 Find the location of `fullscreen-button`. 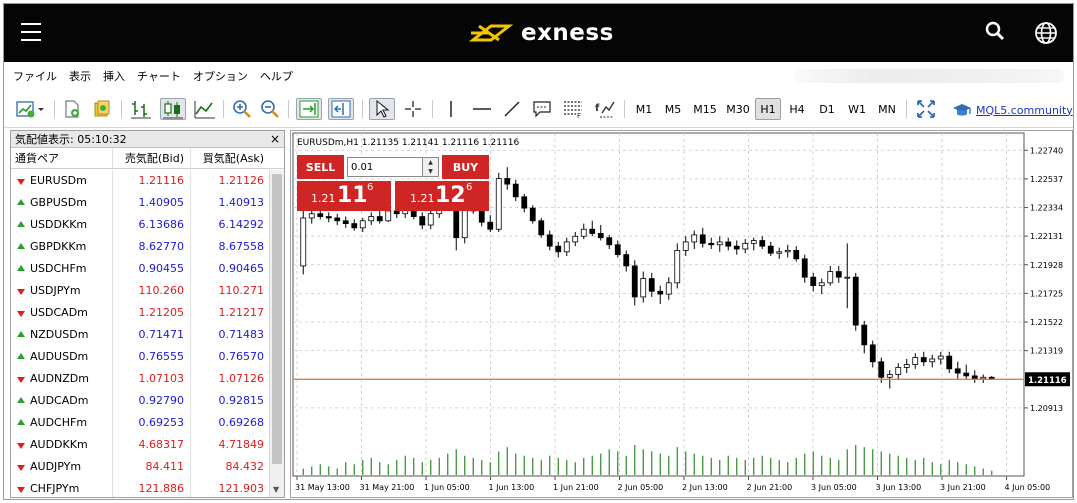

fullscreen-button is located at coordinates (926, 109).